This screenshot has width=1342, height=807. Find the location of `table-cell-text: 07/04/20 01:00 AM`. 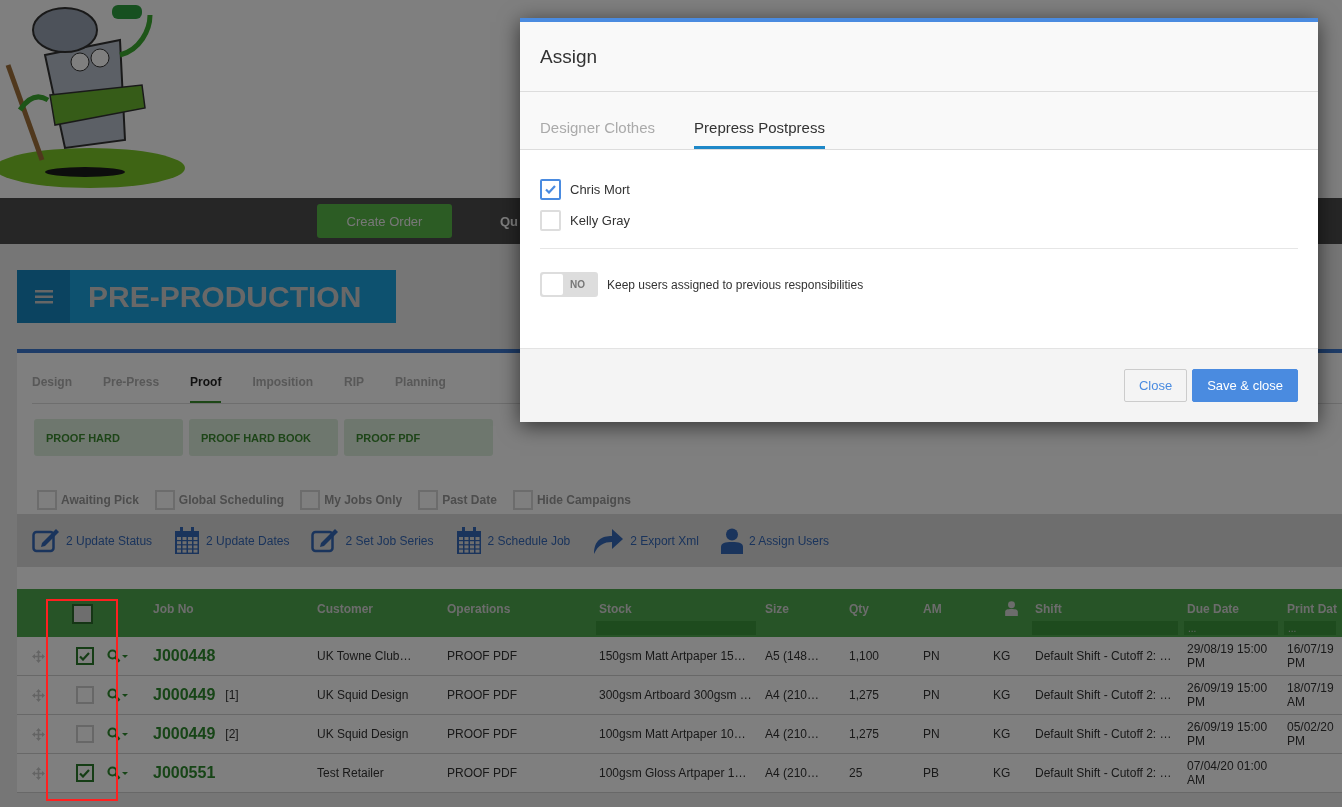

table-cell-text: 07/04/20 01:00 AM is located at coordinates (1228, 773).